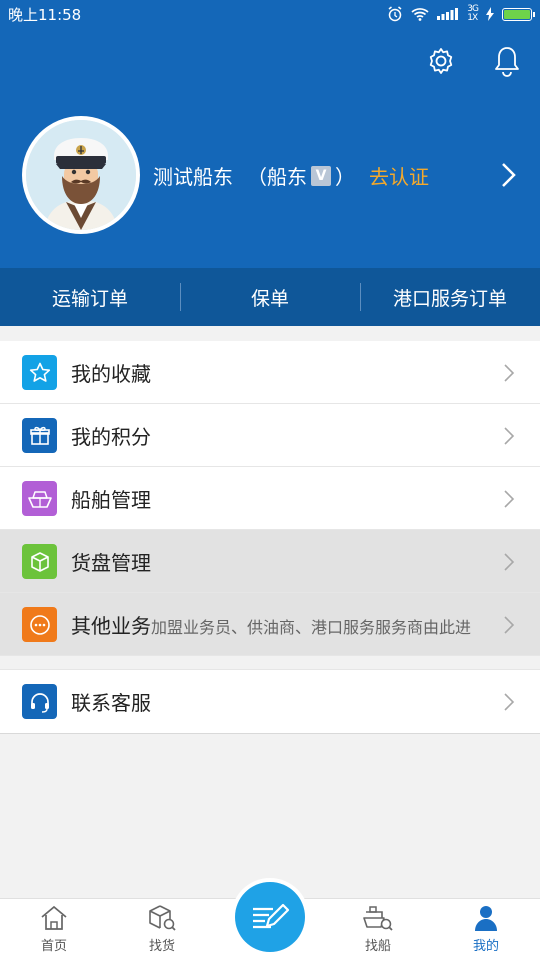 The image size is (540, 960). Describe the element at coordinates (270, 372) in the screenshot. I see `menu-item-favorites: 我的收藏` at that location.